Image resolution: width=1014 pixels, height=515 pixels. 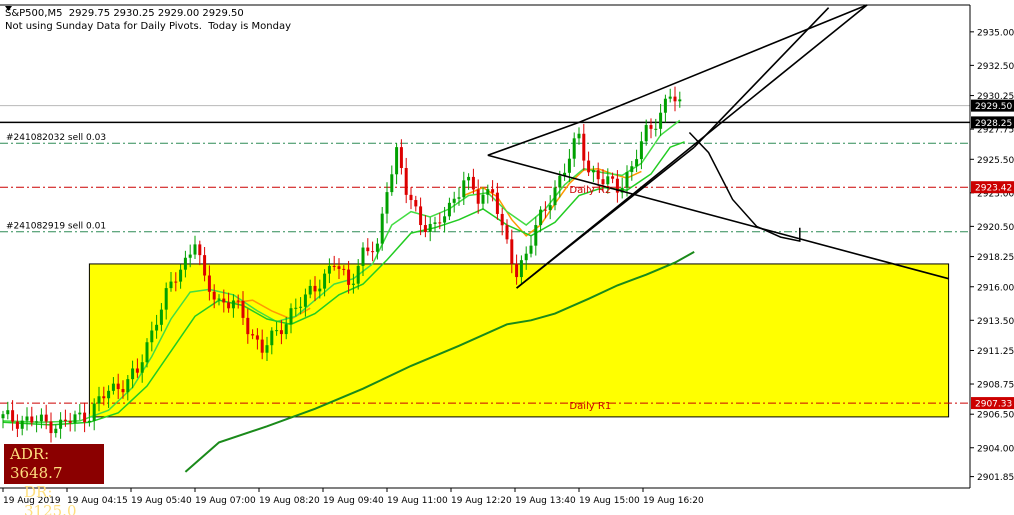 I want to click on adr-panel: ADR: 3648.7 DR: 3125.0, so click(x=54, y=479).